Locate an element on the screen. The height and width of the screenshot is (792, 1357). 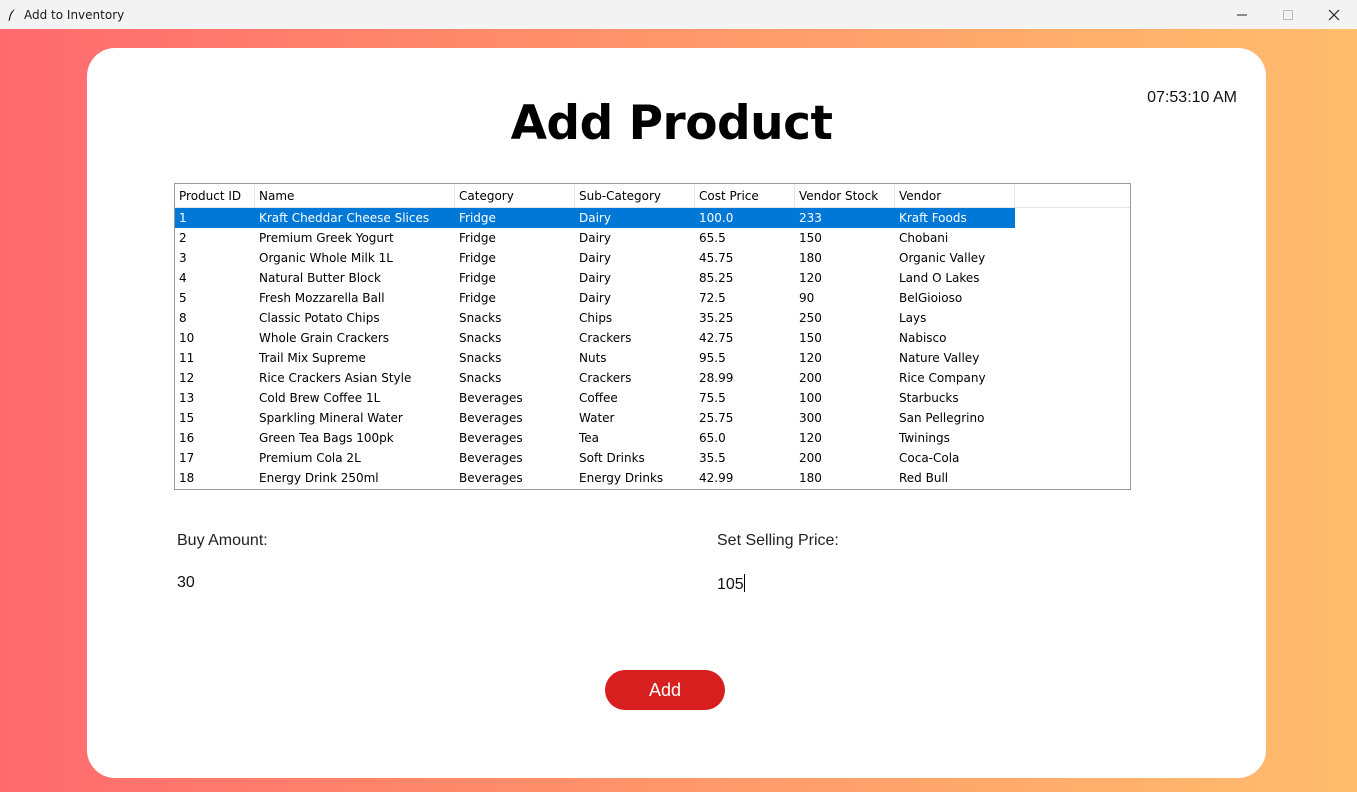
table-cell: 42.99 is located at coordinates (716, 478).